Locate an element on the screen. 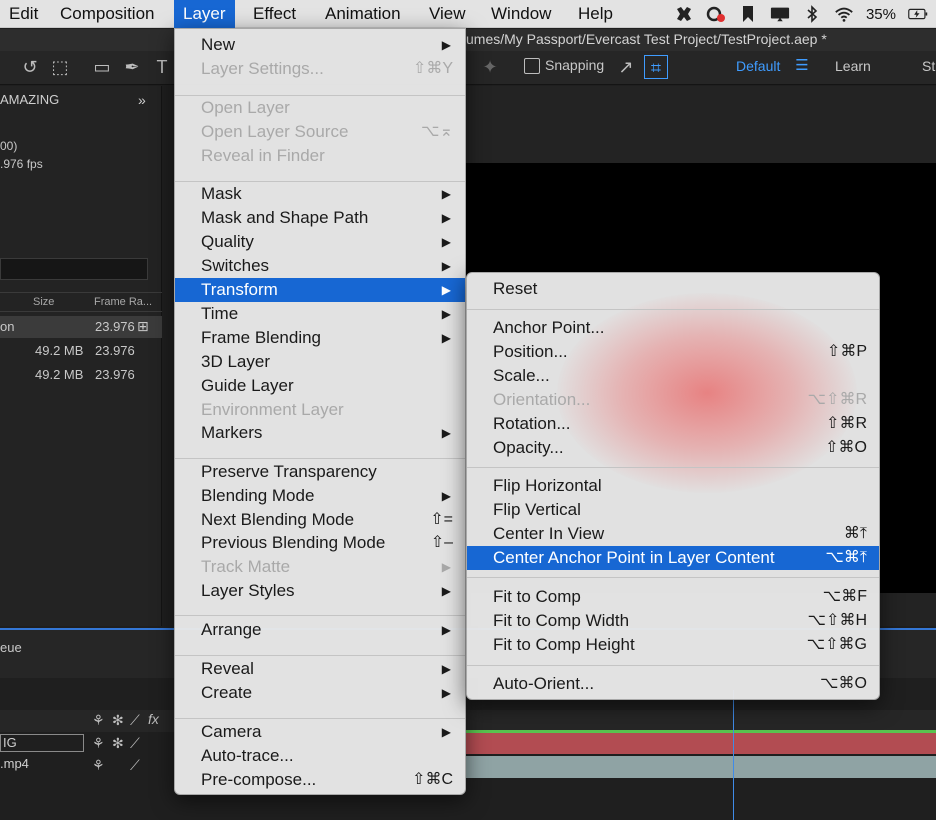  menu-item-label: Layer Styles is located at coordinates (248, 590).